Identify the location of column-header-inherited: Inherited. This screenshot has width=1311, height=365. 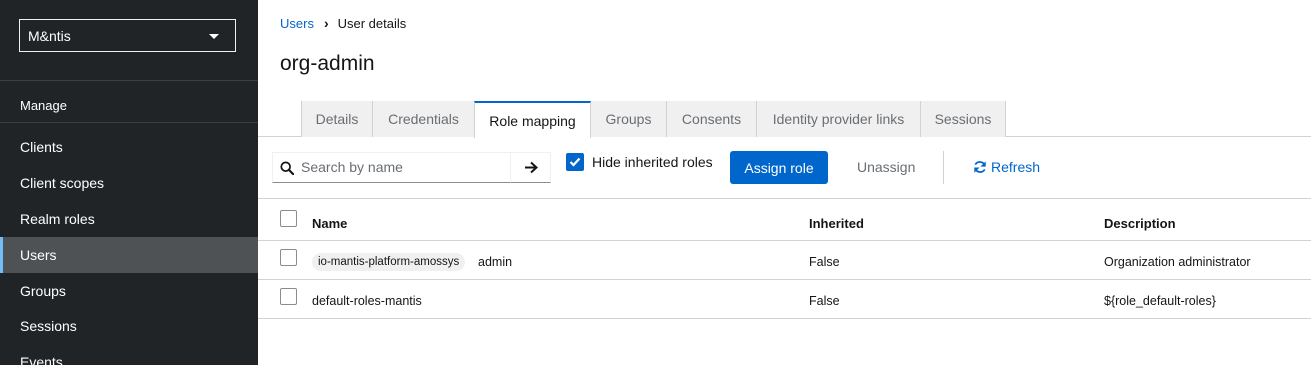
(836, 223).